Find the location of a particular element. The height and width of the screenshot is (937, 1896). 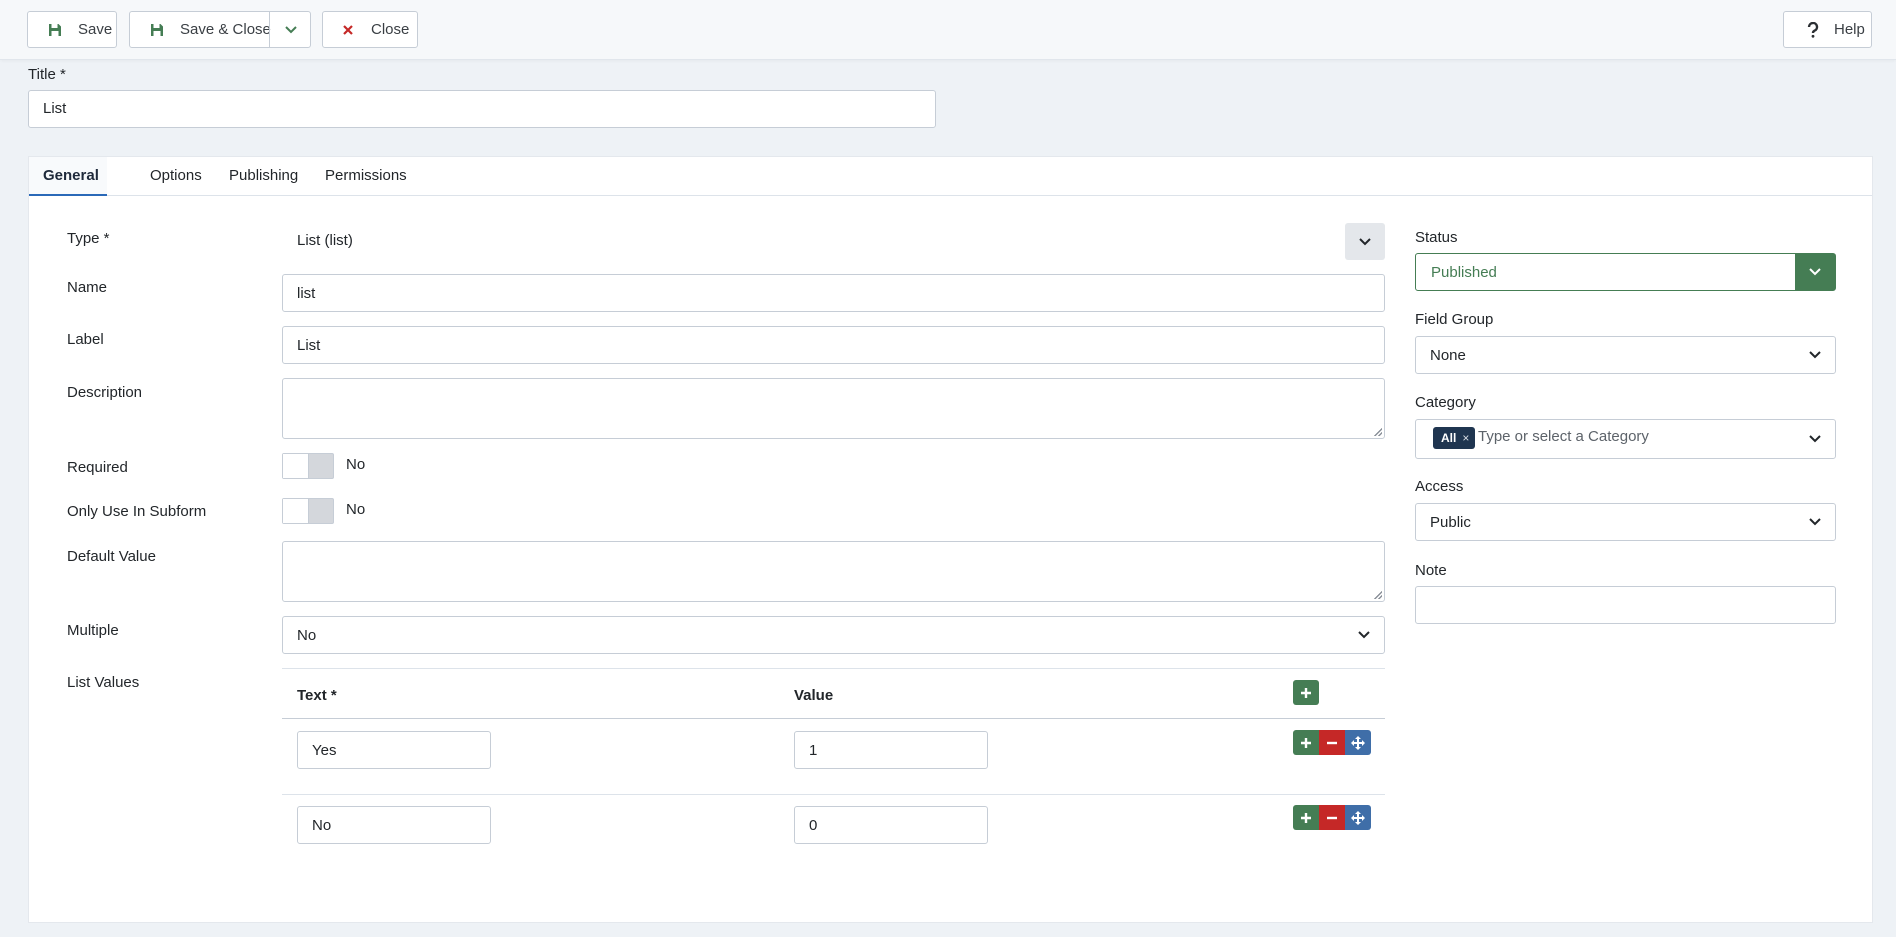

row-text-input: No is located at coordinates (394, 825).